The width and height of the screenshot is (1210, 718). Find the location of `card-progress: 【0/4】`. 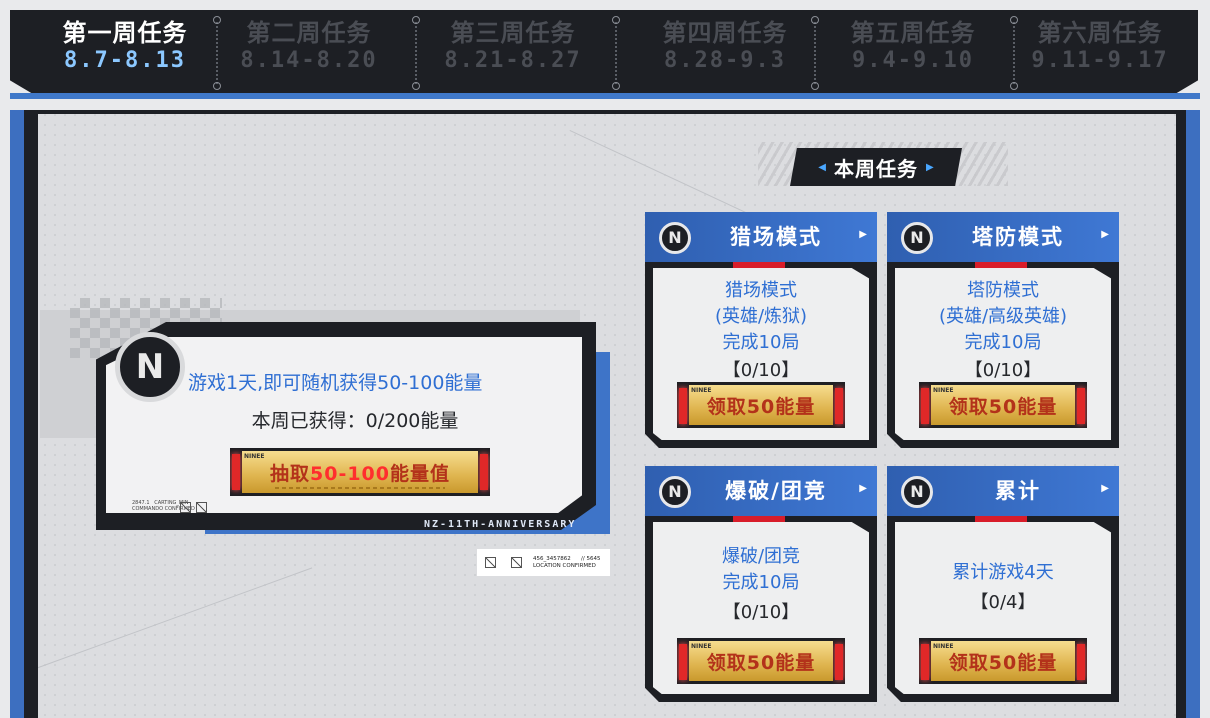

card-progress: 【0/4】 is located at coordinates (1003, 602).